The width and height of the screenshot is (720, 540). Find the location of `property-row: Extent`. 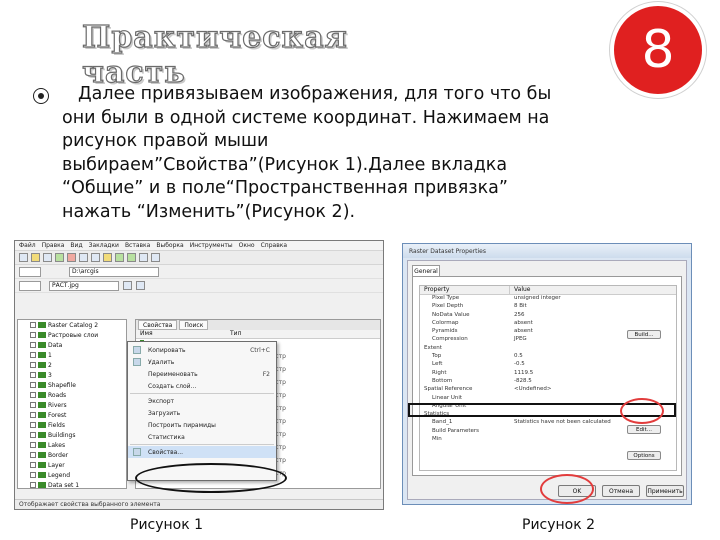

property-row: Extent is located at coordinates (548, 349).